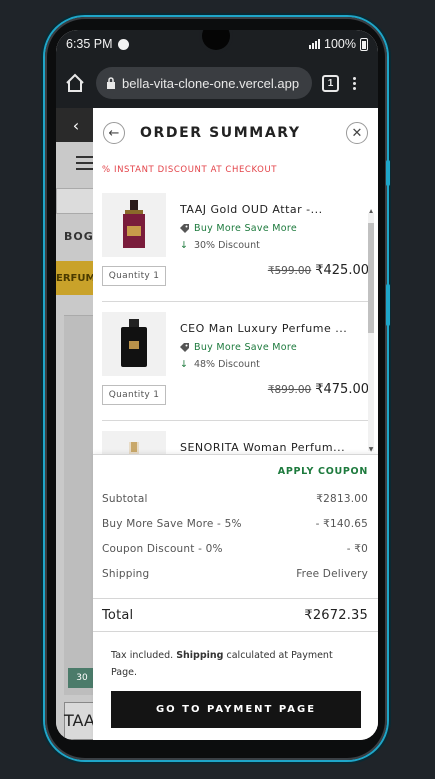  What do you see at coordinates (162, 549) in the screenshot?
I see `summary-label: Coupon Discount - 0%` at bounding box center [162, 549].